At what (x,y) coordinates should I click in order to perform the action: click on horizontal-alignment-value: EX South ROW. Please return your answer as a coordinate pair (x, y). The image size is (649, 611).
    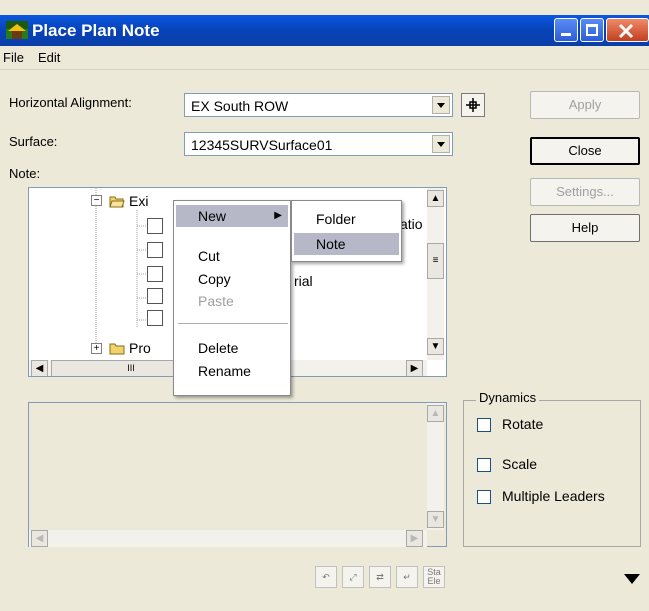
    Looking at the image, I should click on (240, 106).